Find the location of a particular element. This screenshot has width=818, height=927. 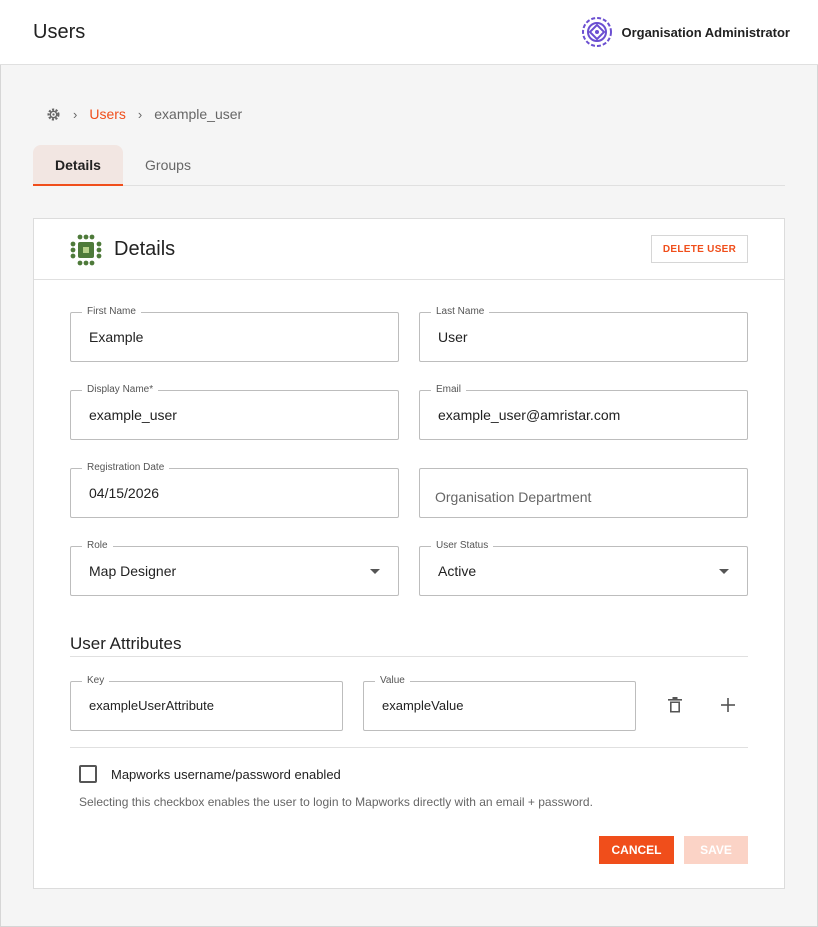

email-label: Email is located at coordinates (449, 390).